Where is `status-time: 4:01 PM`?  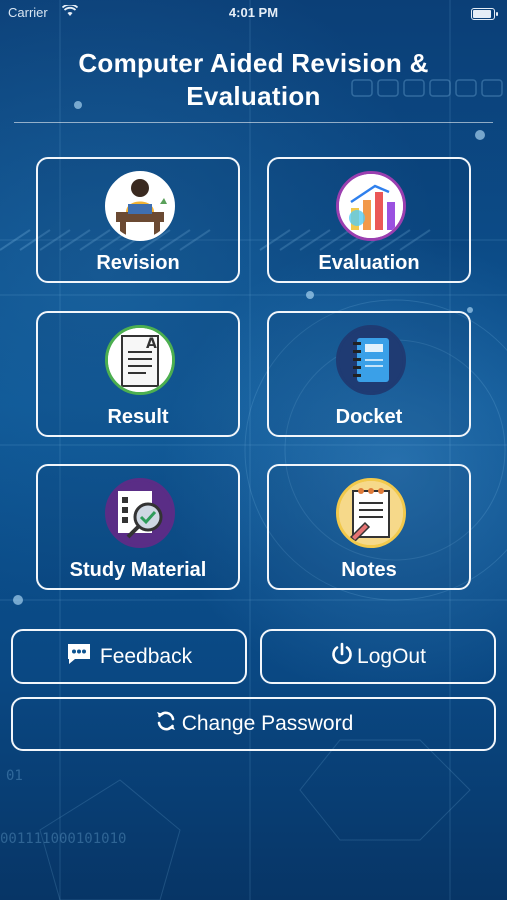 status-time: 4:01 PM is located at coordinates (253, 12).